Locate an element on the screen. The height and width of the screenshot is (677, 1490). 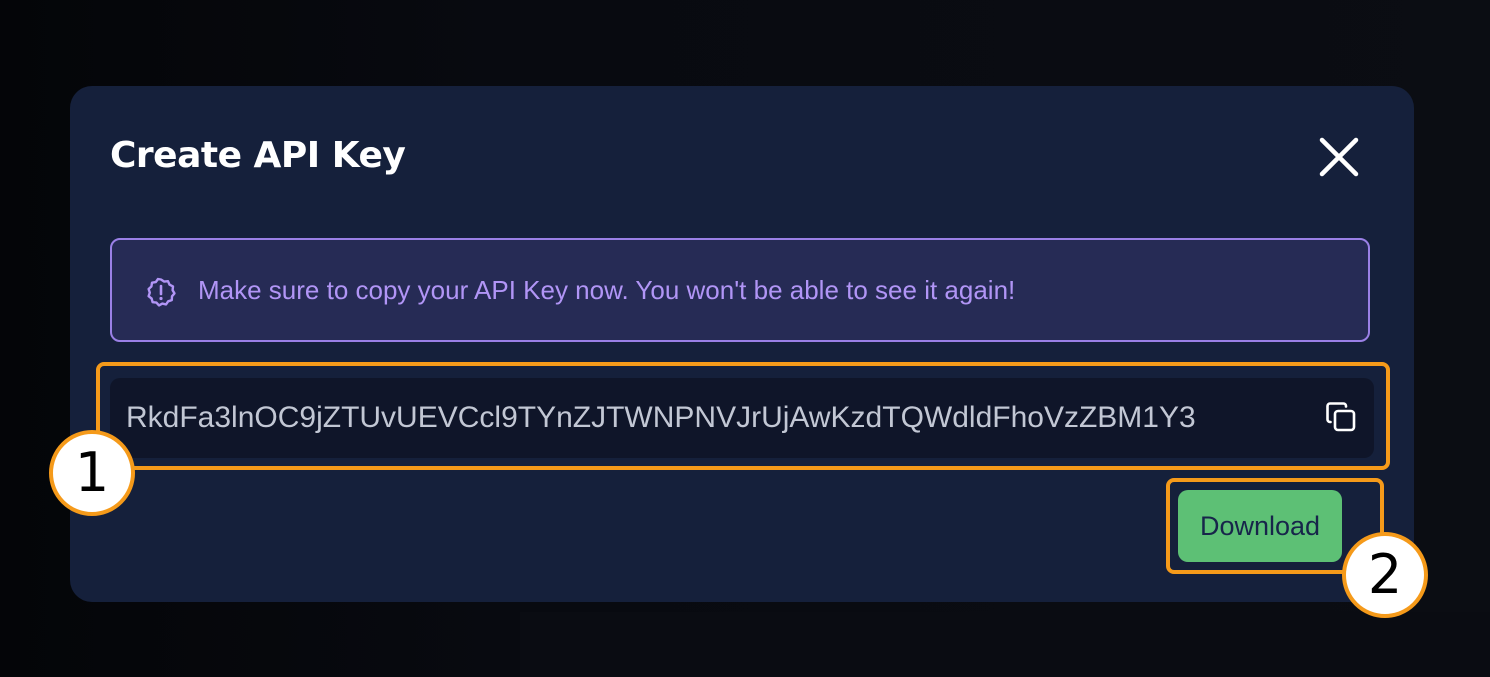
close-icon is located at coordinates (1339, 157).